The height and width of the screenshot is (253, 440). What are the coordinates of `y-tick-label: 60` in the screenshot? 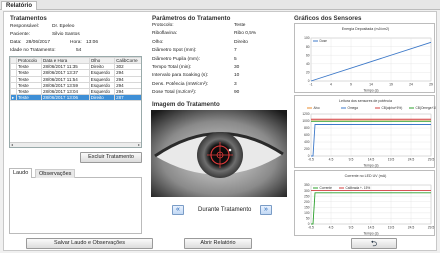 It's located at (308, 55).